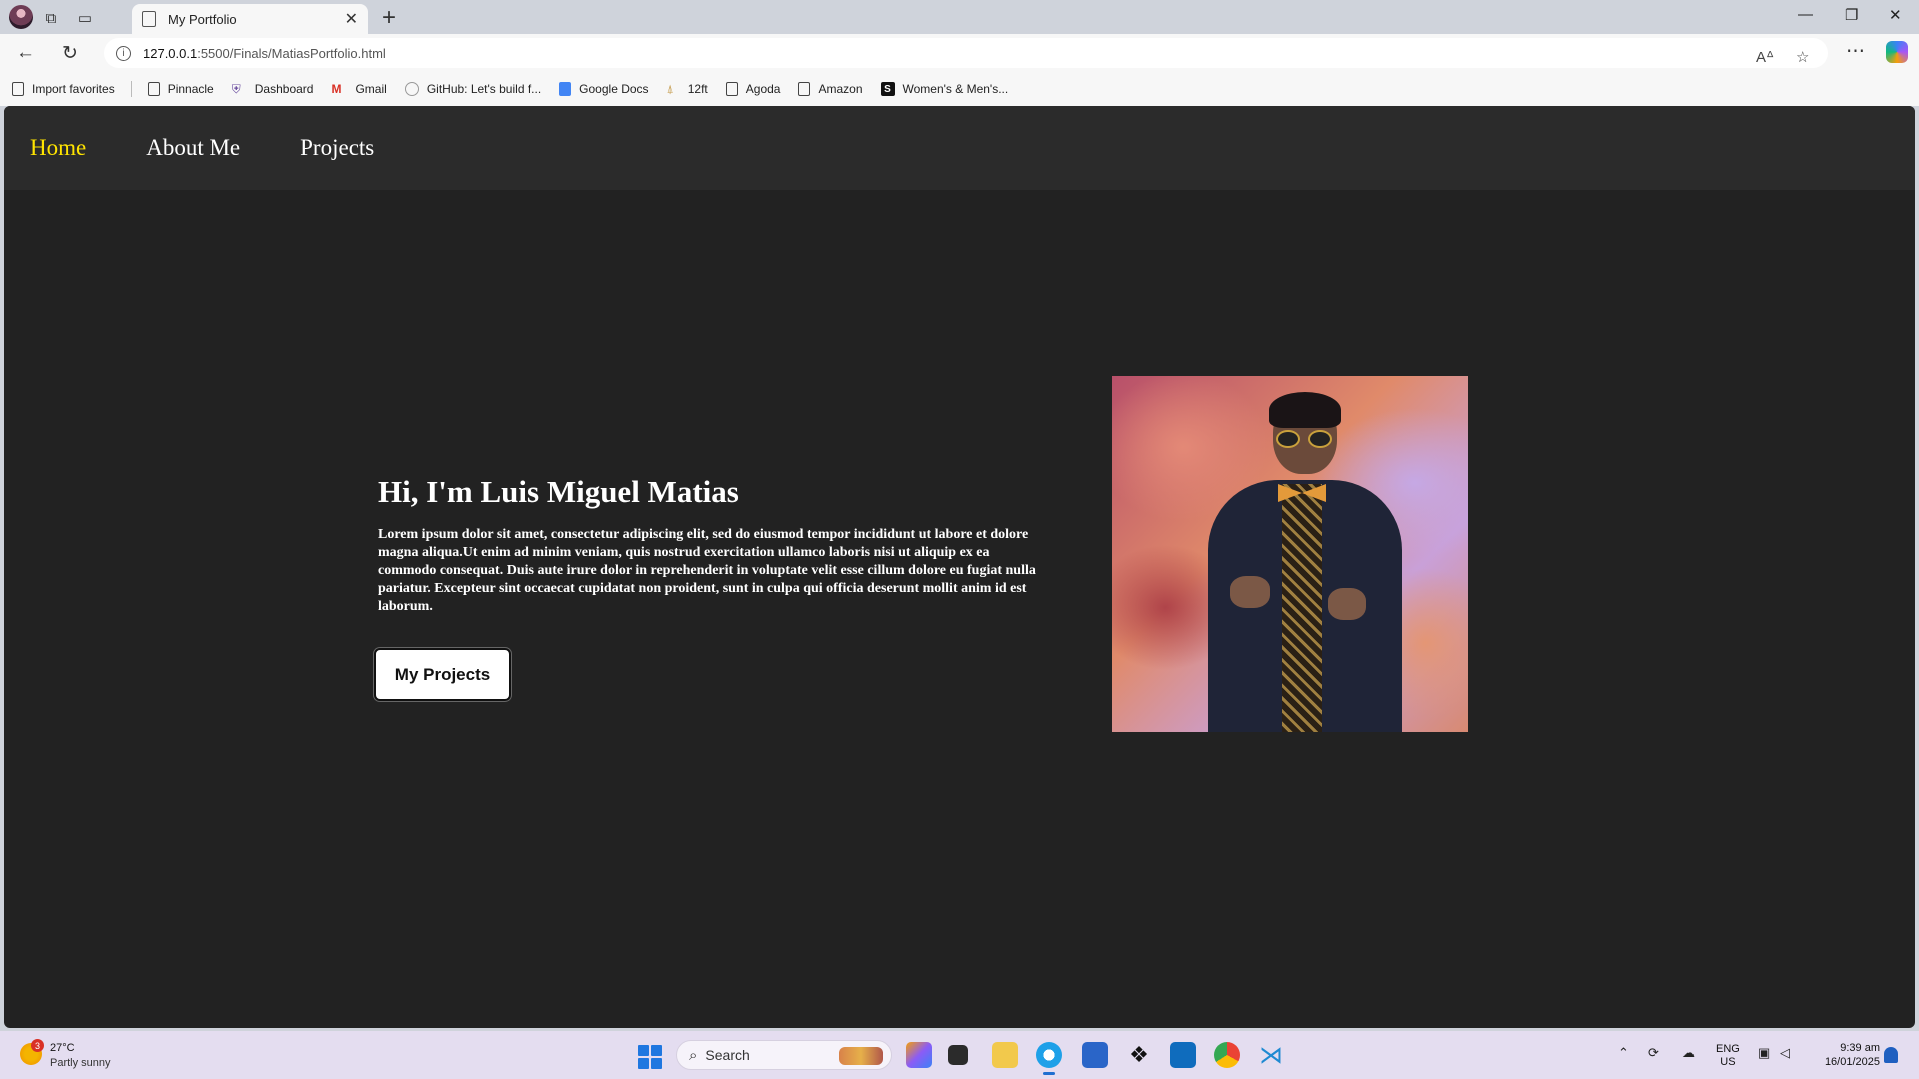  I want to click on sync-icon: ⟳, so click(1653, 1053).